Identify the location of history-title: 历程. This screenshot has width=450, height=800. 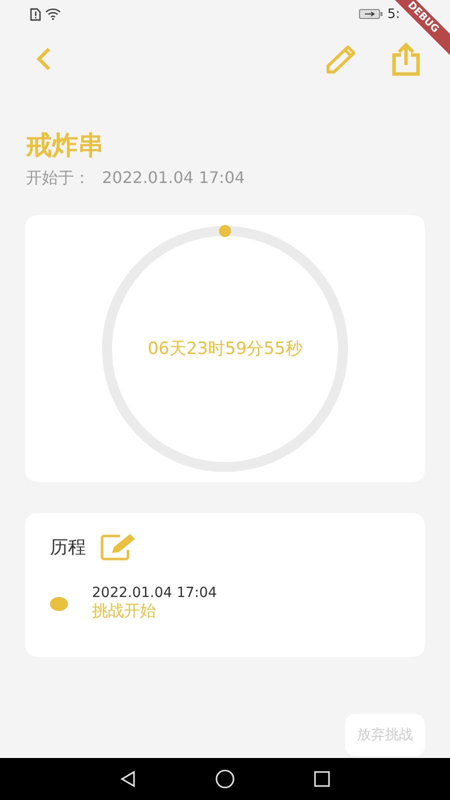
(68, 547).